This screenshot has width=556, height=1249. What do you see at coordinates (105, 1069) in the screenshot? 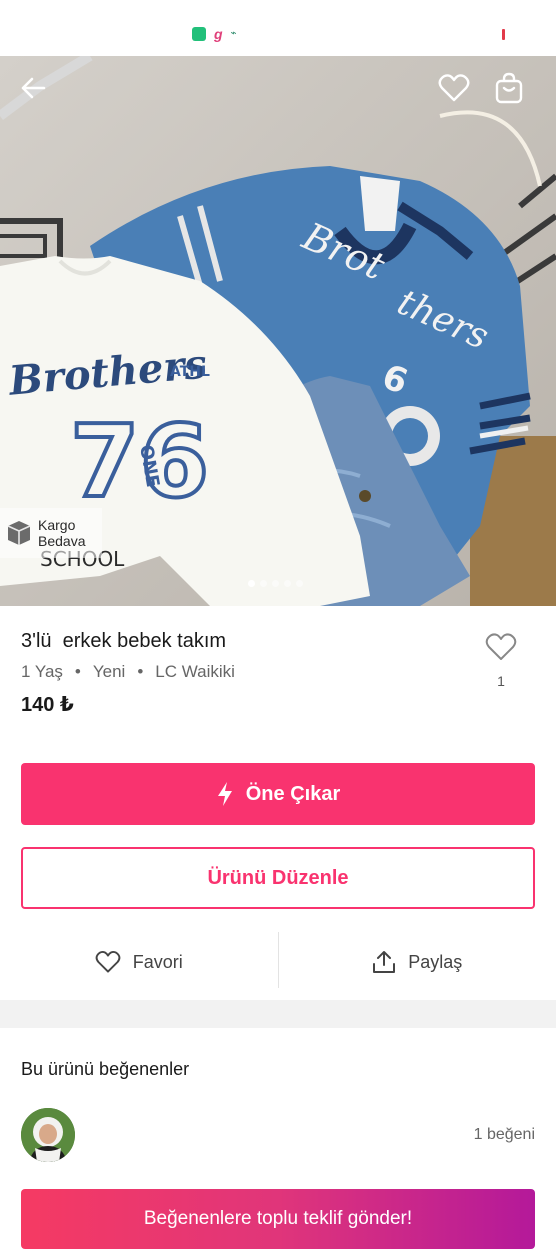
I see `likers-title: Bu ürünü beğenenler` at bounding box center [105, 1069].